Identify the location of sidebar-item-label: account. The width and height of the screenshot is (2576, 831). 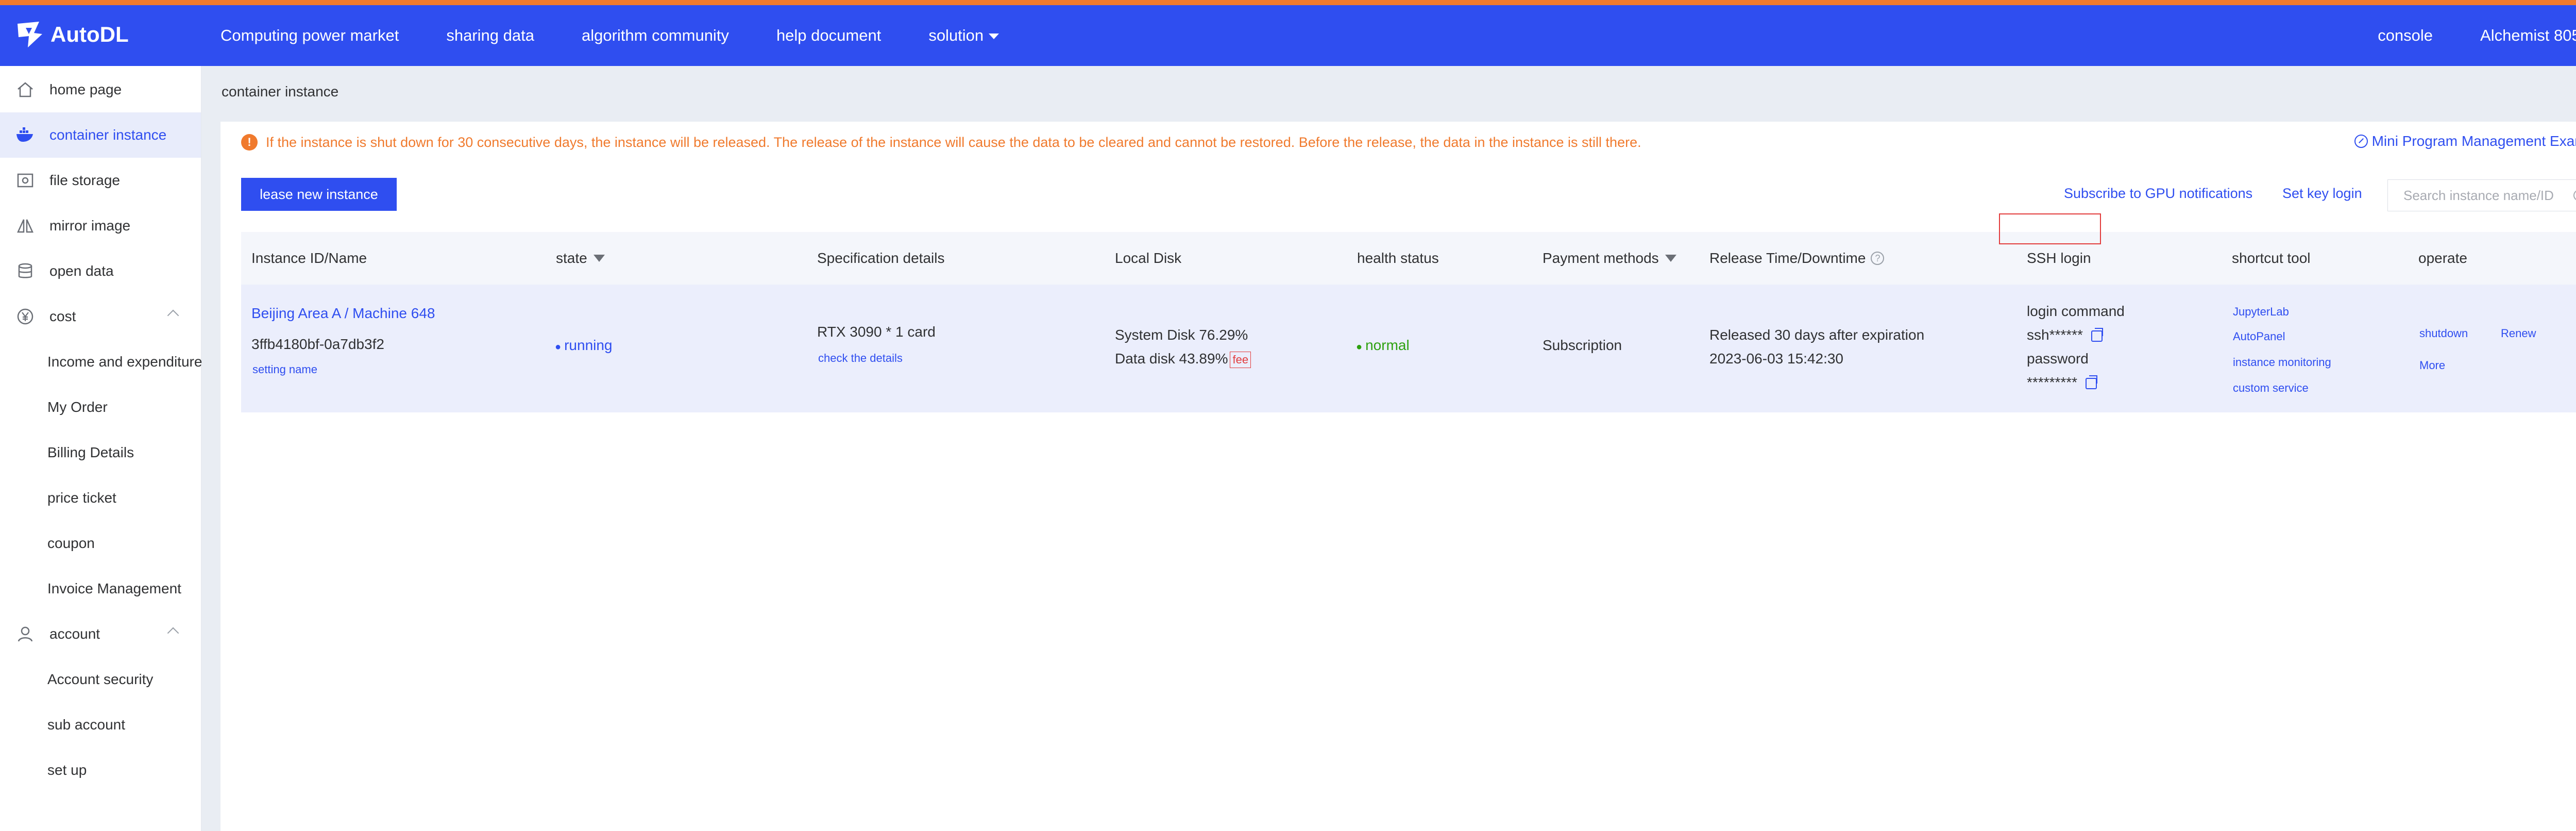
(74, 634).